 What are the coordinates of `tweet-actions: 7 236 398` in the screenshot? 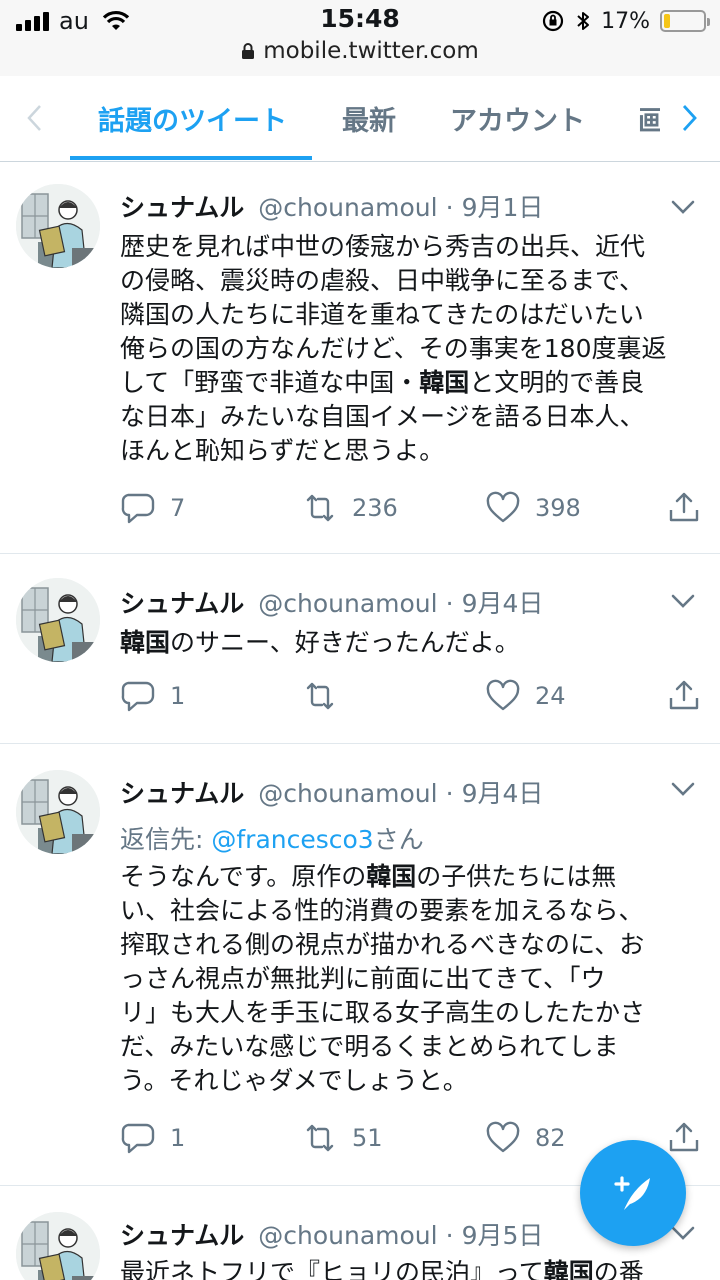 It's located at (360, 508).